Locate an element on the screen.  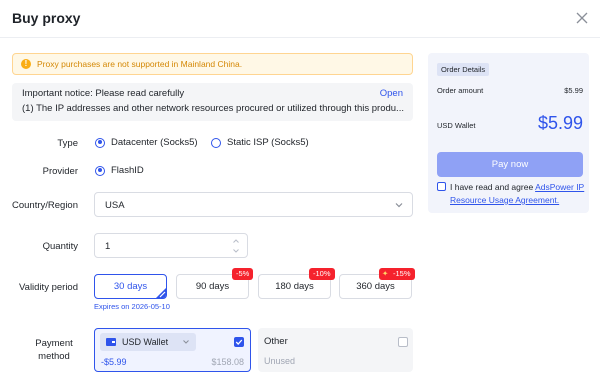
other-label: Other is located at coordinates (276, 341).